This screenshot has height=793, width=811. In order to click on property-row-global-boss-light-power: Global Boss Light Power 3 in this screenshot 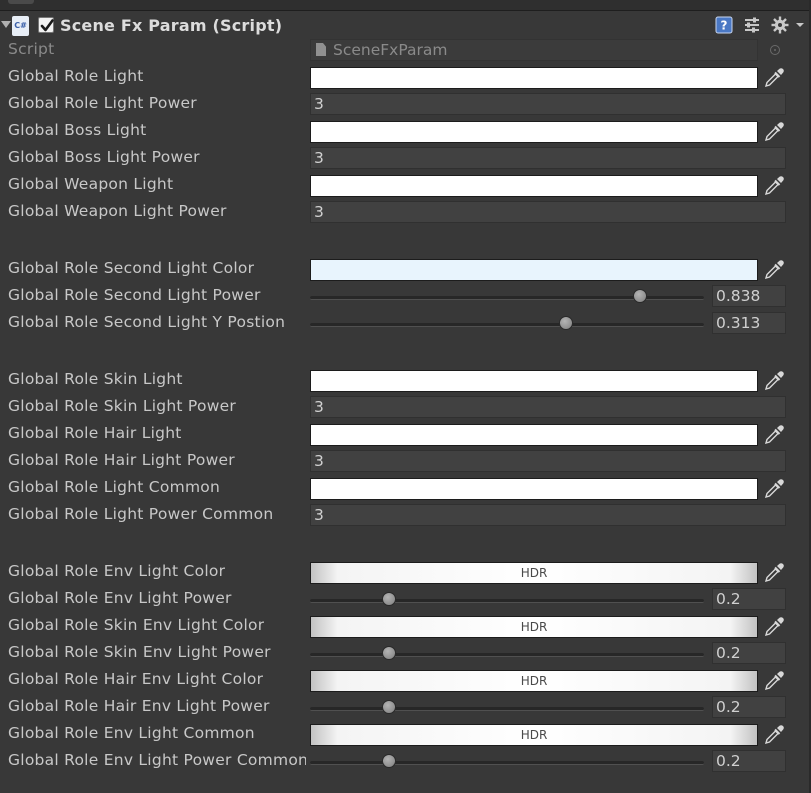, I will do `click(405, 158)`.